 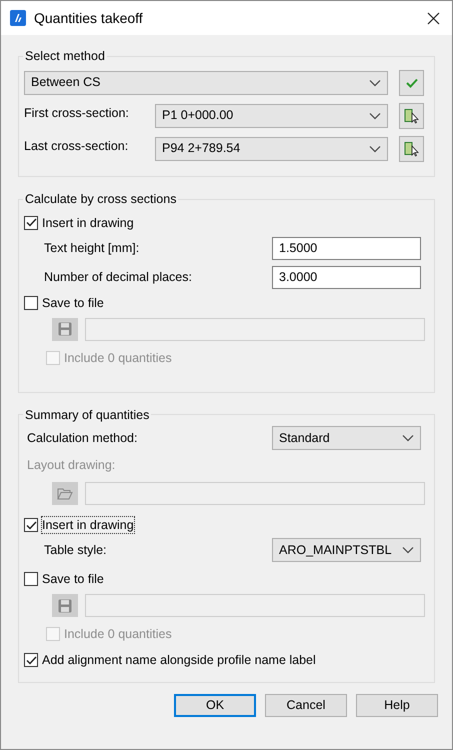 I want to click on app-logo-icon, so click(x=18, y=18).